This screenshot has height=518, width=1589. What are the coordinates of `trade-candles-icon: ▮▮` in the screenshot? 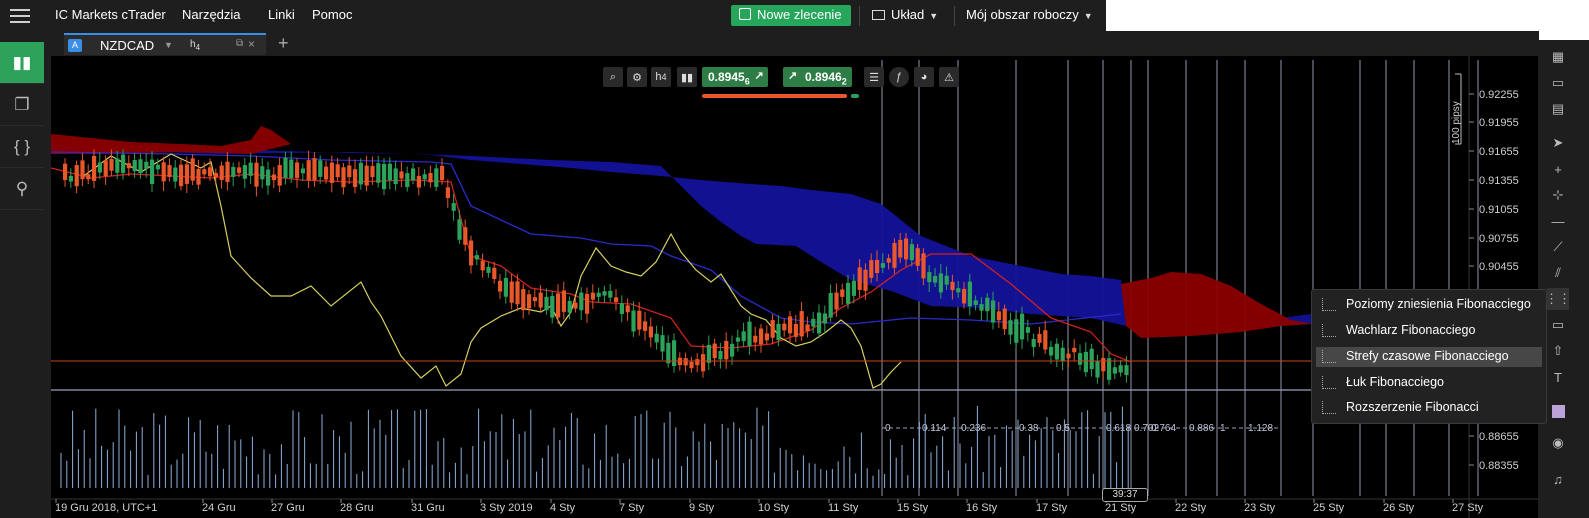 It's located at (22, 63).